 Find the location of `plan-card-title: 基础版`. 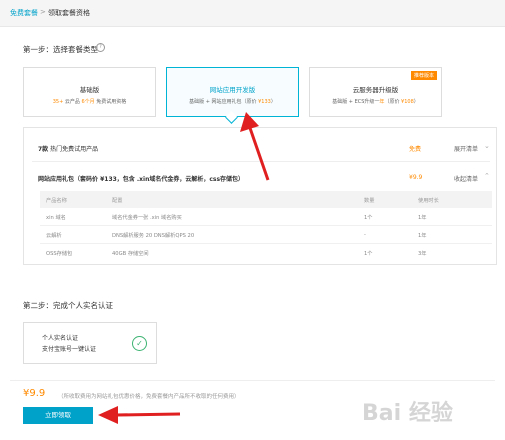

plan-card-title: 基础版 is located at coordinates (89, 90).